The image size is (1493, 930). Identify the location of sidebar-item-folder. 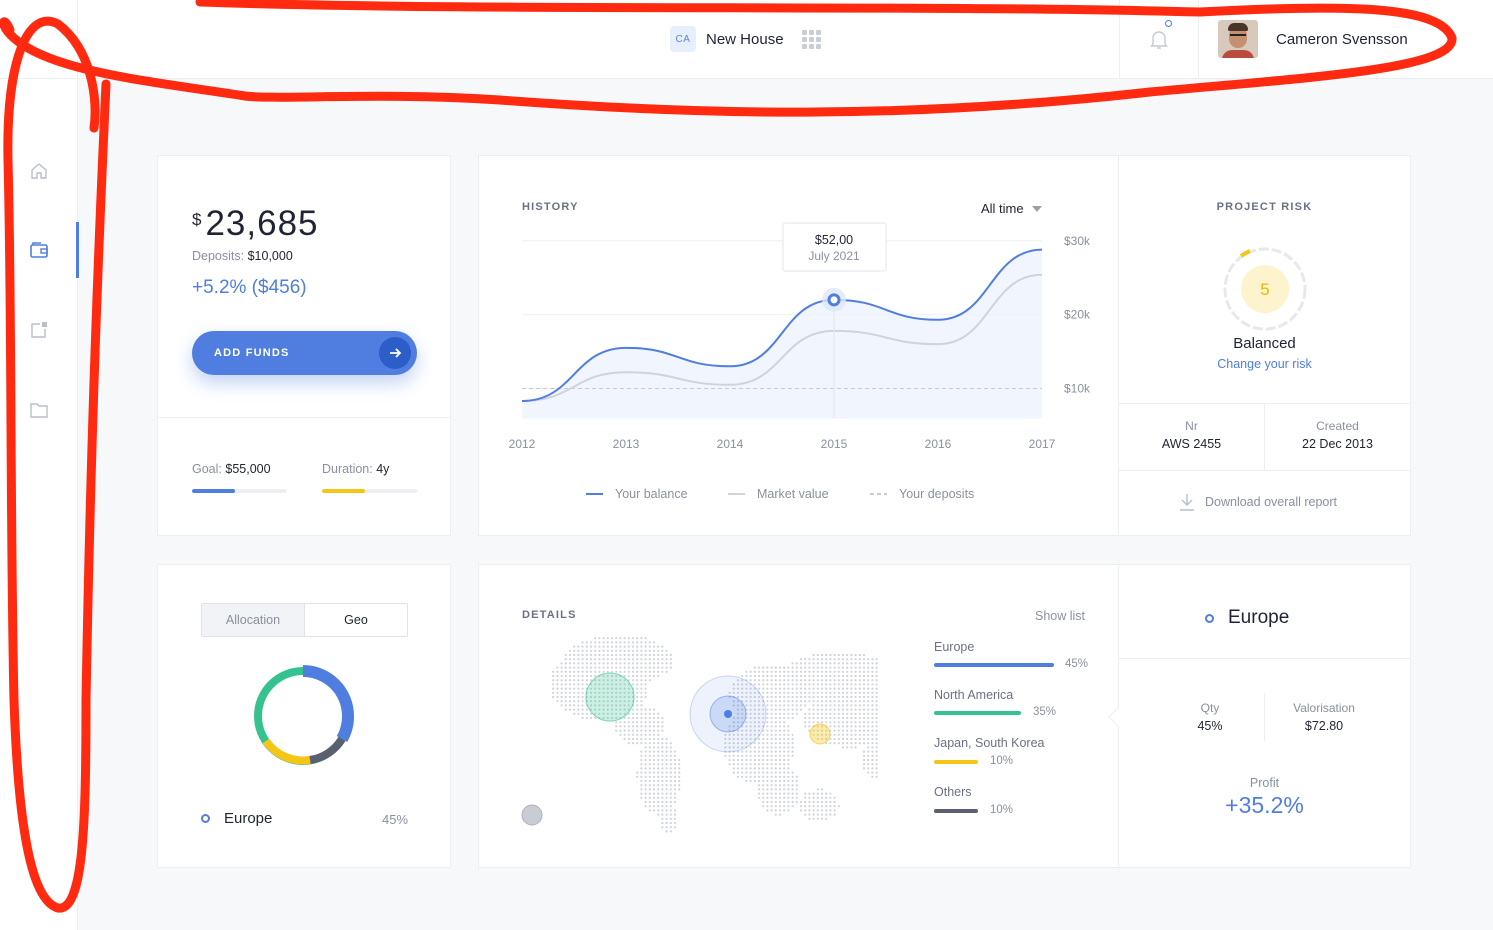
(39, 410).